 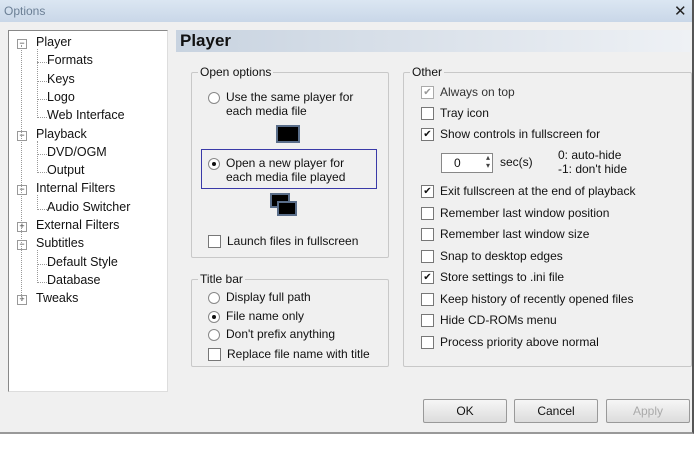 I want to click on launch-fullscreen-checkbox: Launch files in fullscreen, so click(x=283, y=241).